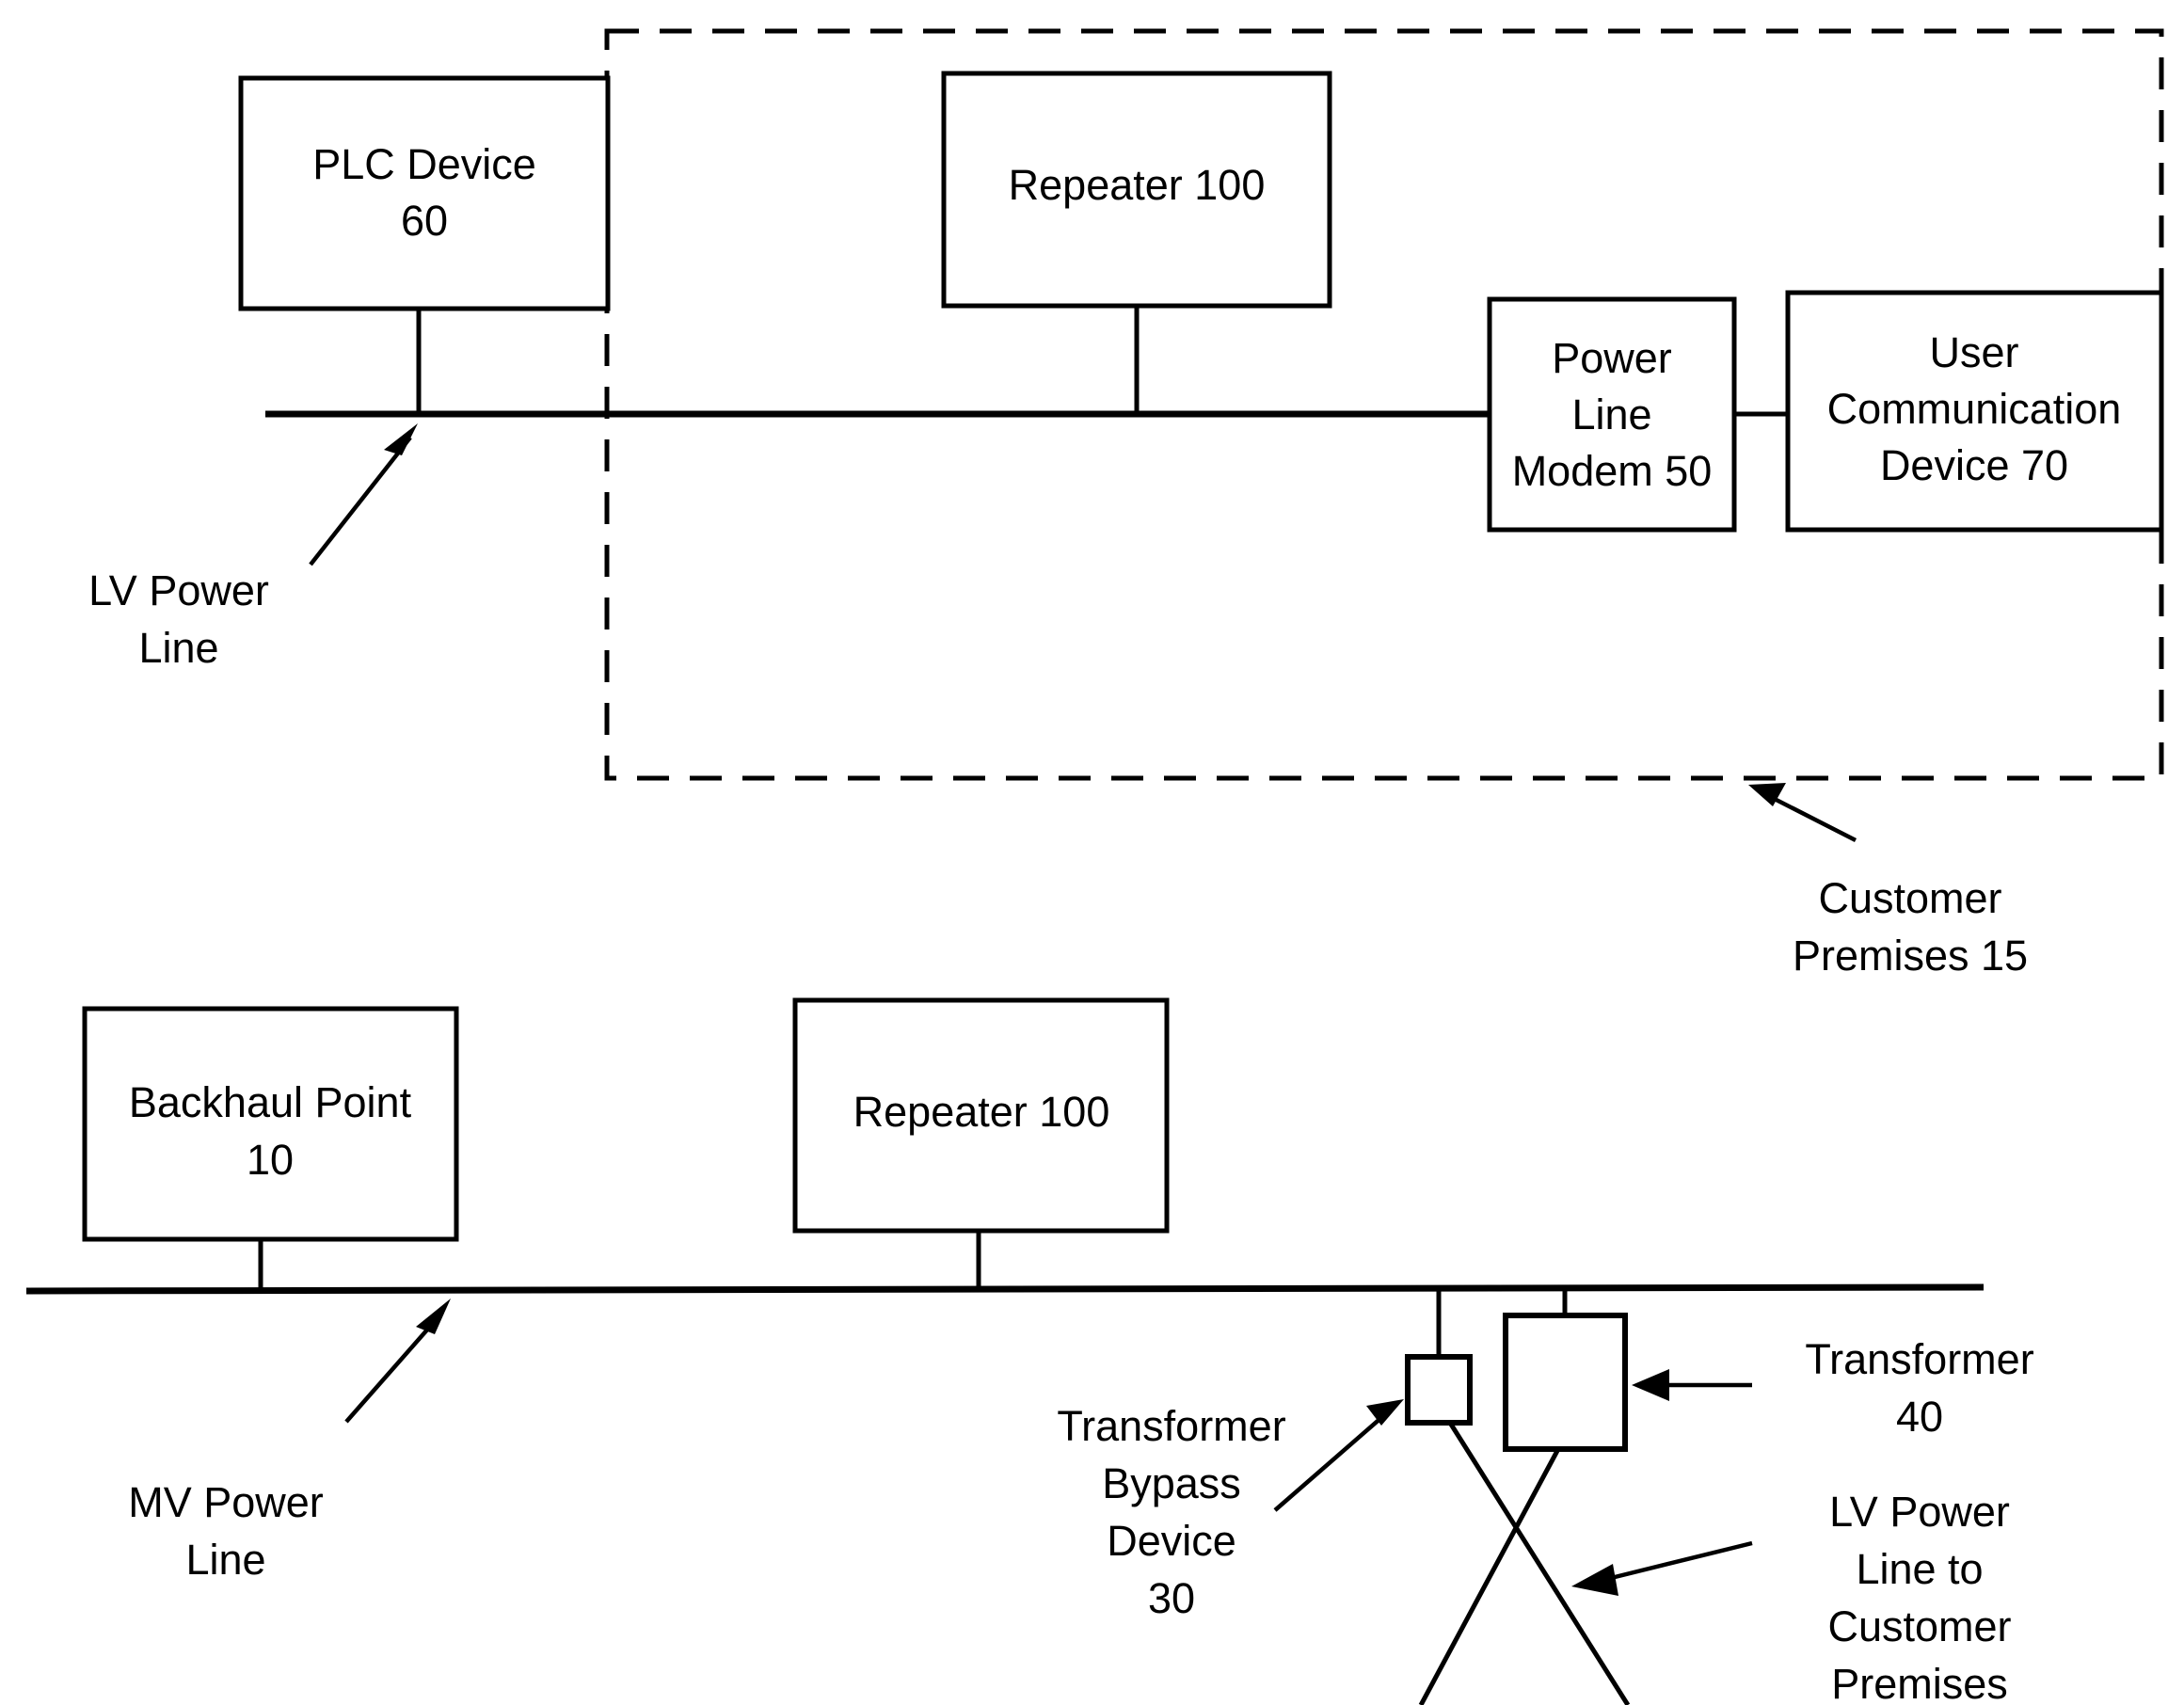 This screenshot has width=2184, height=1705. What do you see at coordinates (397, 1361) in the screenshot?
I see `mv-power-line-leader` at bounding box center [397, 1361].